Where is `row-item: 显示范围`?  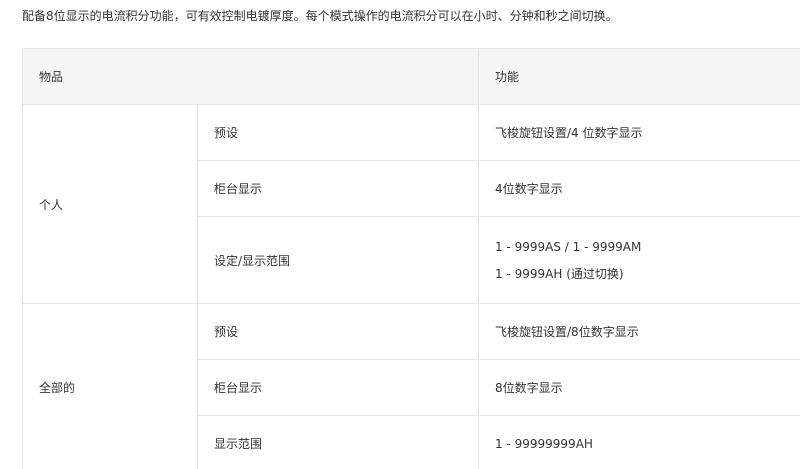
row-item: 显示范围 is located at coordinates (338, 442).